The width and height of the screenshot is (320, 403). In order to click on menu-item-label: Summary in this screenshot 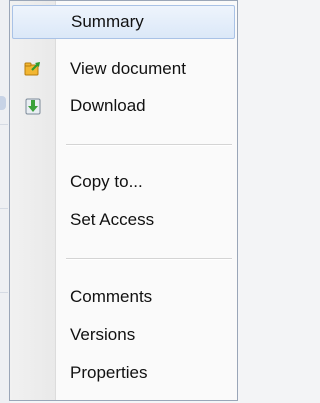, I will do `click(107, 21)`.